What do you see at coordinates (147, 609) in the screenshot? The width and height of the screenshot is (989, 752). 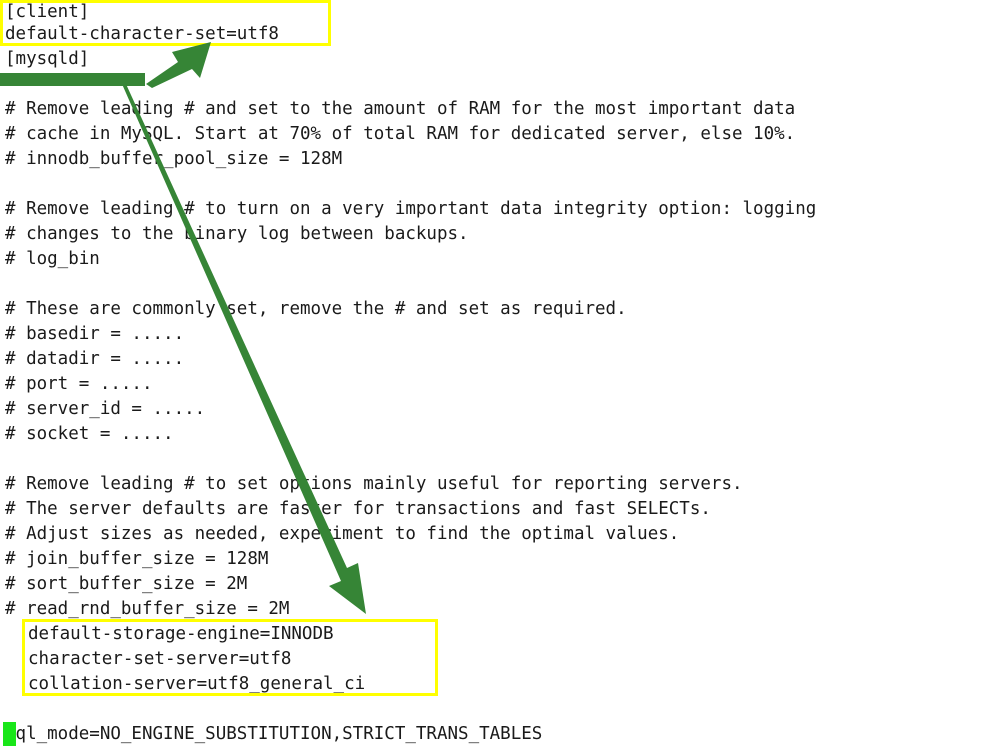 I see `code-line: # read_rnd_buffer_size = 2M` at bounding box center [147, 609].